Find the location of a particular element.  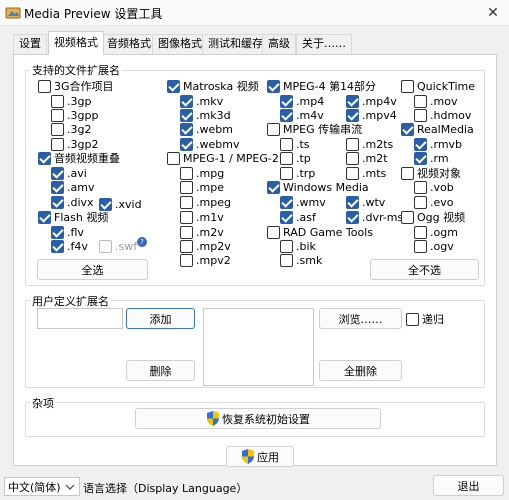

checkbox-m1v: .m1v is located at coordinates (202, 217).